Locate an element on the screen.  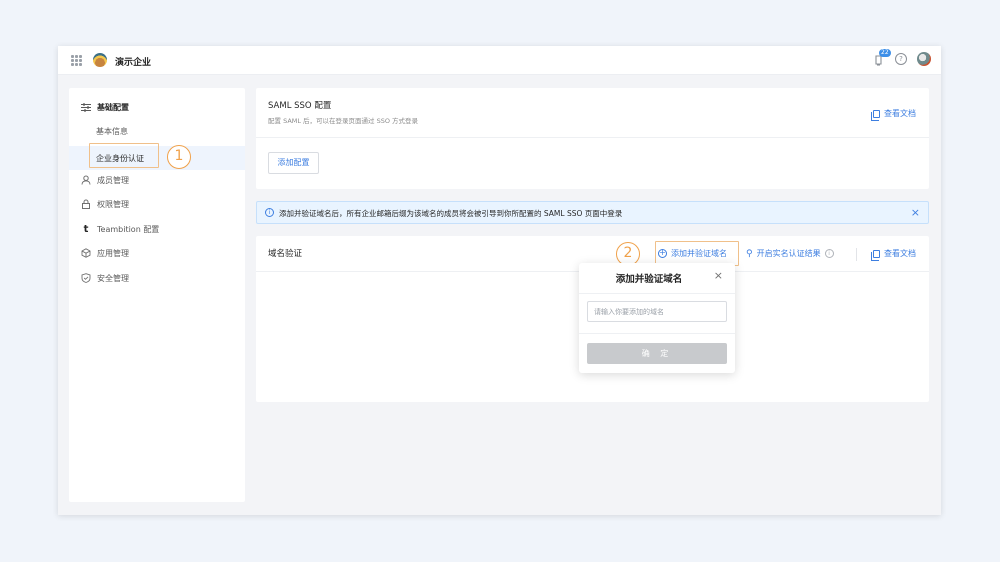
sliders-icon is located at coordinates (86, 107).